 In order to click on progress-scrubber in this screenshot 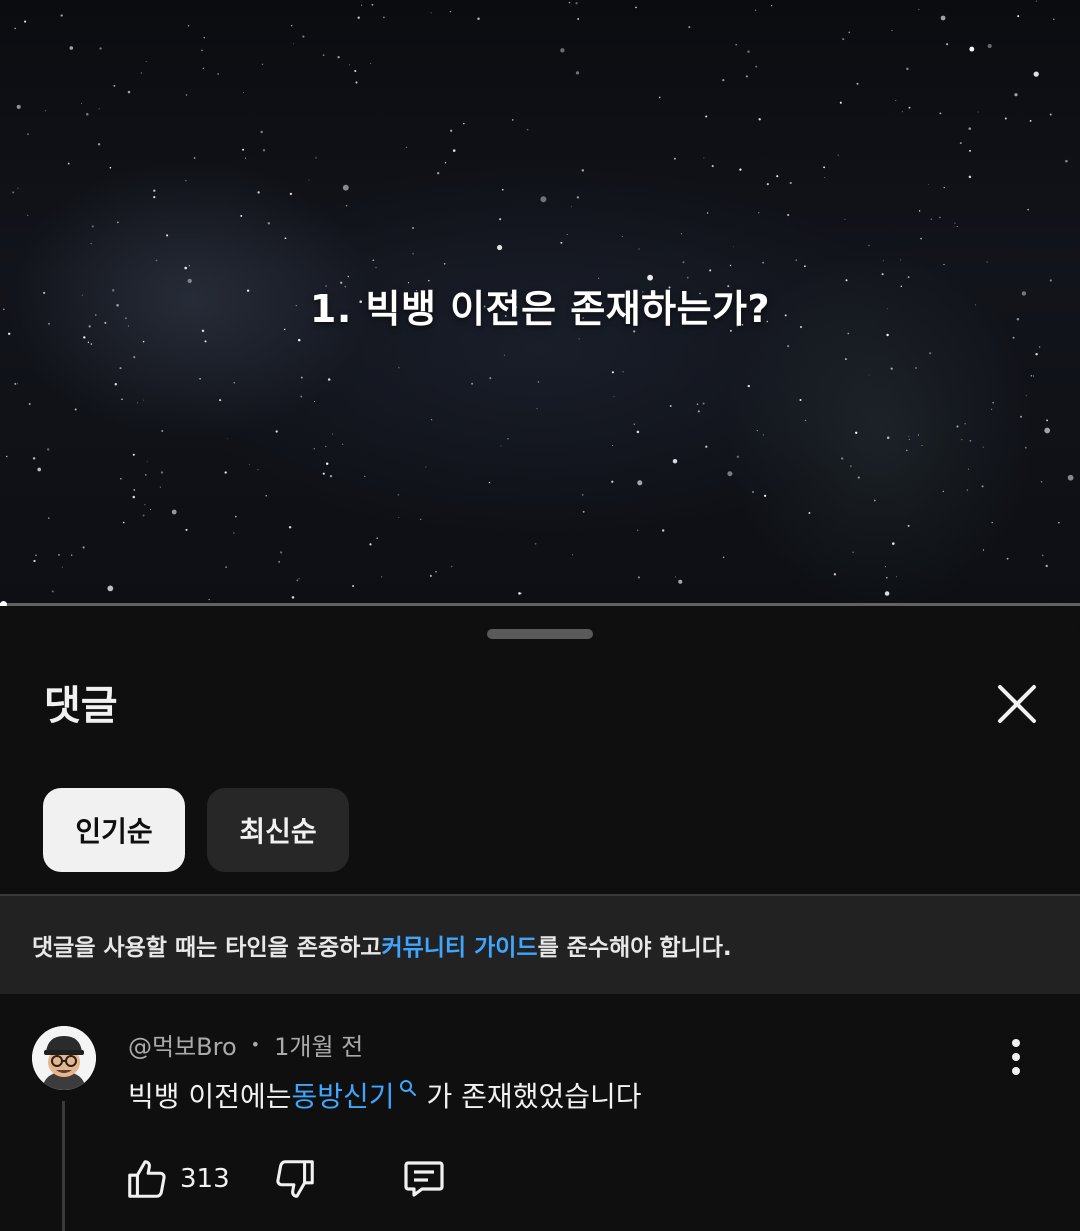, I will do `click(4, 603)`.